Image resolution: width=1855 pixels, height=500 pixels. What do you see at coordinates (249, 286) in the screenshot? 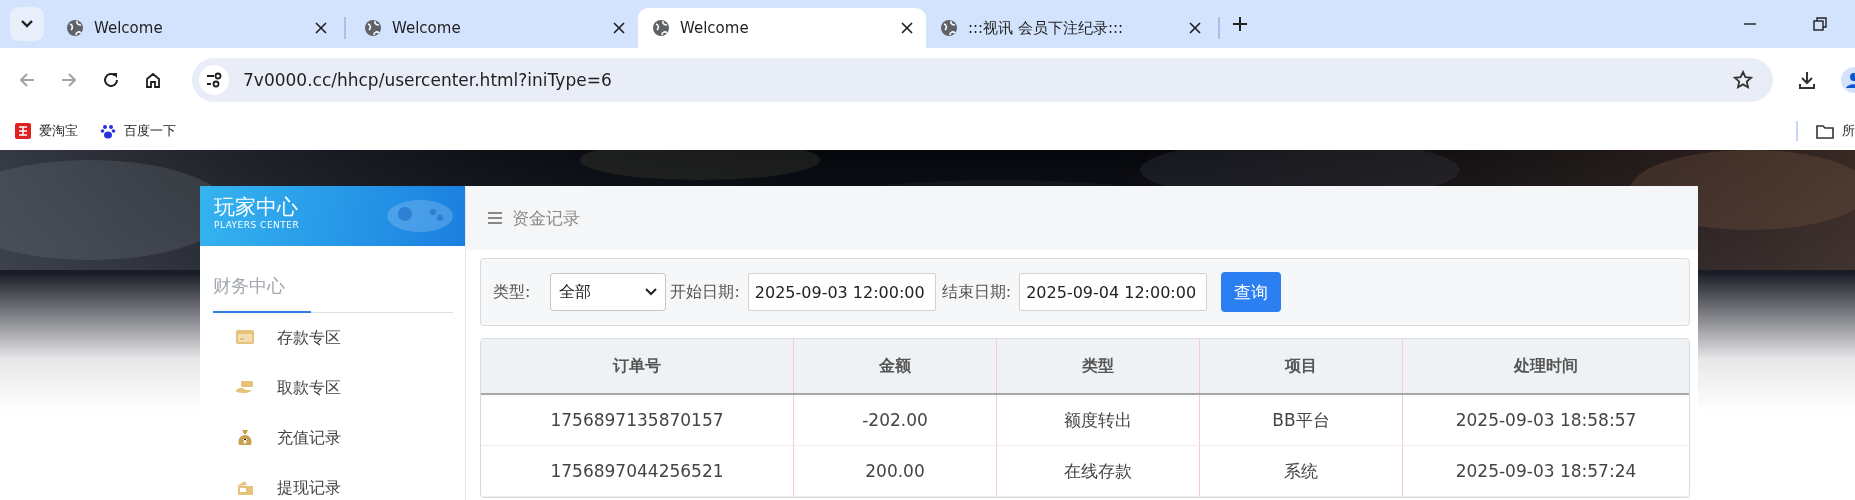
I see `section-heading: 财务中心` at bounding box center [249, 286].